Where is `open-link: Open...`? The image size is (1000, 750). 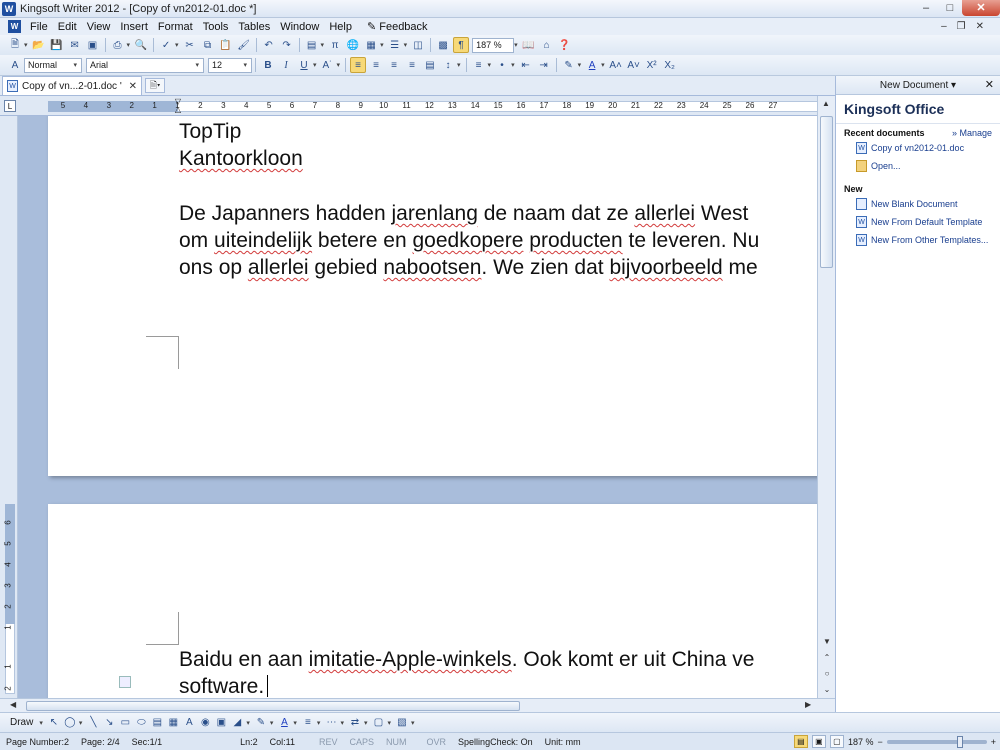
open-link: Open... is located at coordinates (918, 165).